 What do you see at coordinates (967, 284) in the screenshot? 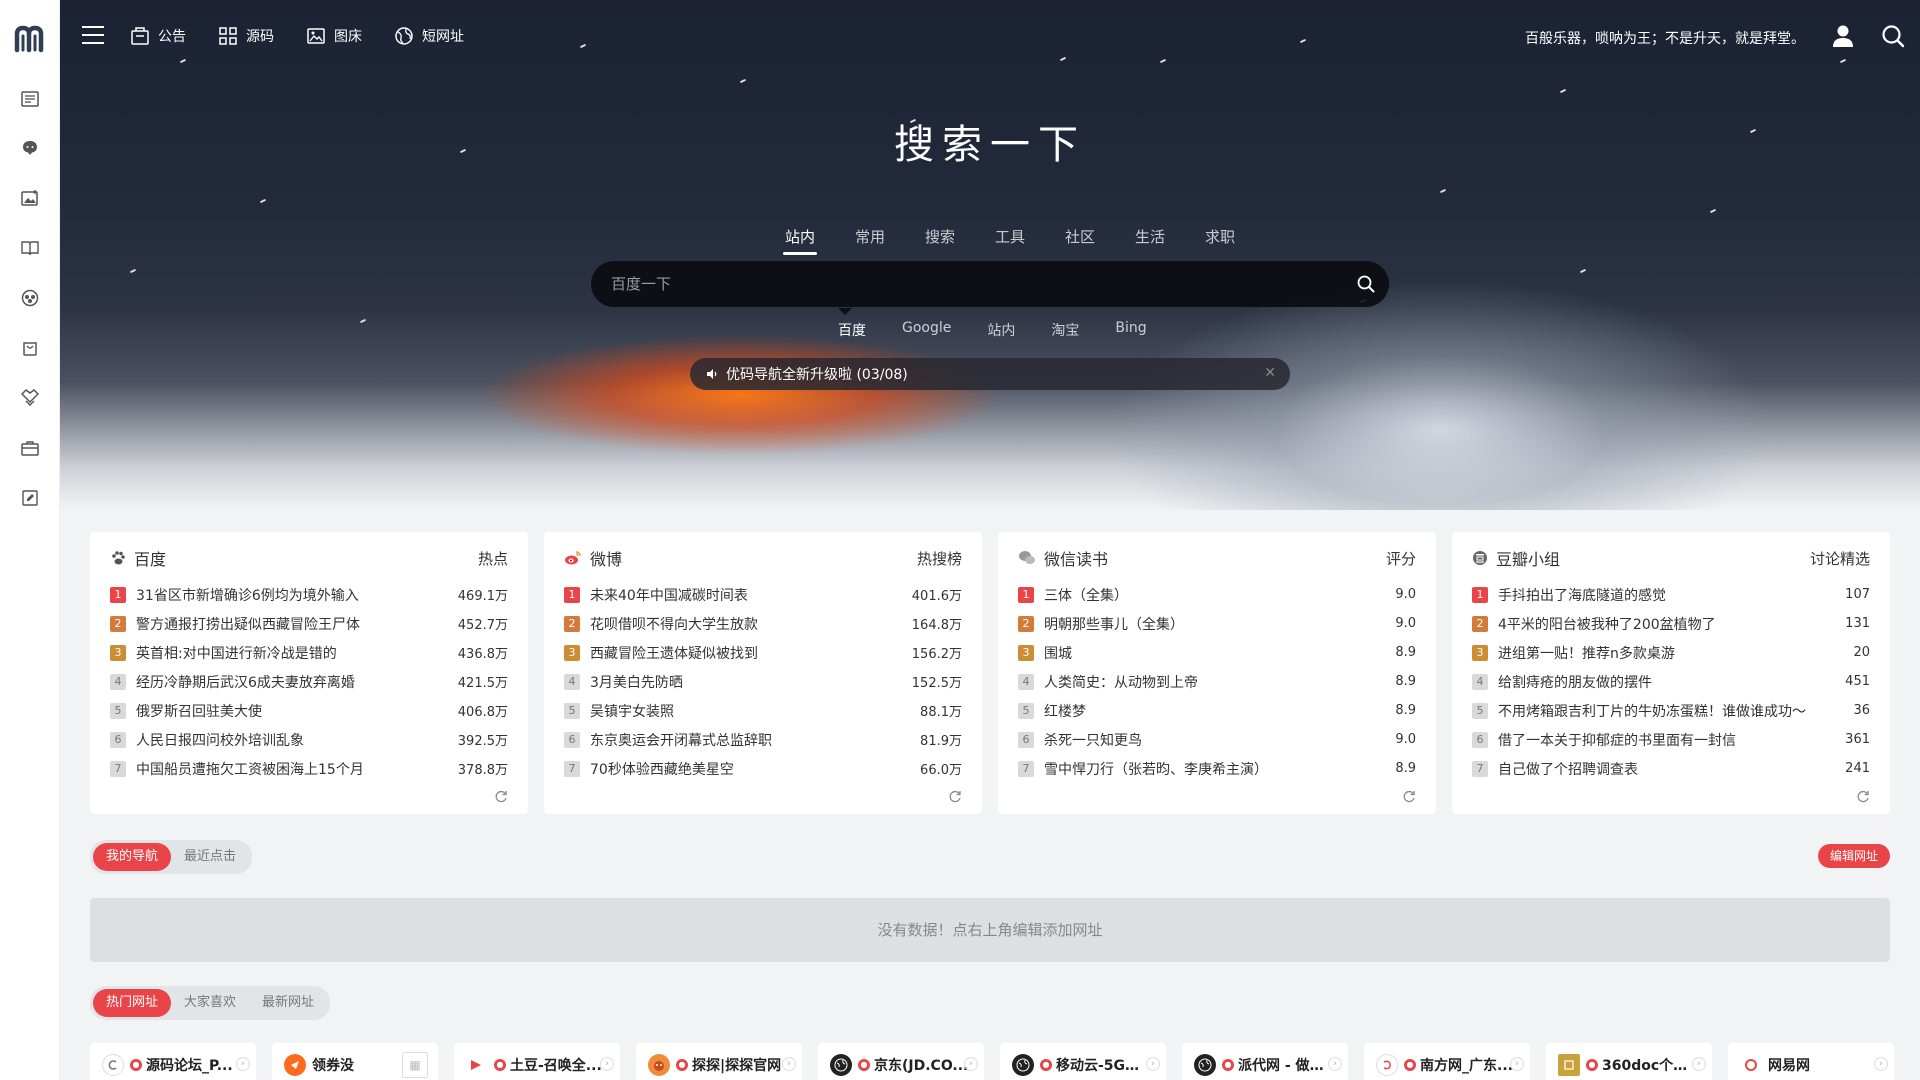
I see `search-input` at bounding box center [967, 284].